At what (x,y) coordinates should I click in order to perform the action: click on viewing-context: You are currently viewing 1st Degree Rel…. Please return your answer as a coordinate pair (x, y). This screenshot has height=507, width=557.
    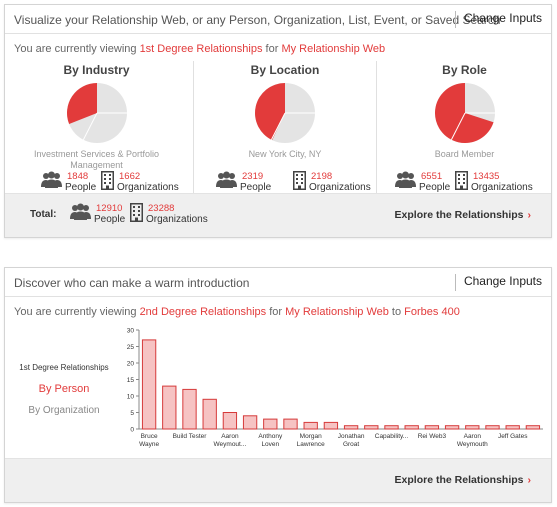
    Looking at the image, I should click on (199, 49).